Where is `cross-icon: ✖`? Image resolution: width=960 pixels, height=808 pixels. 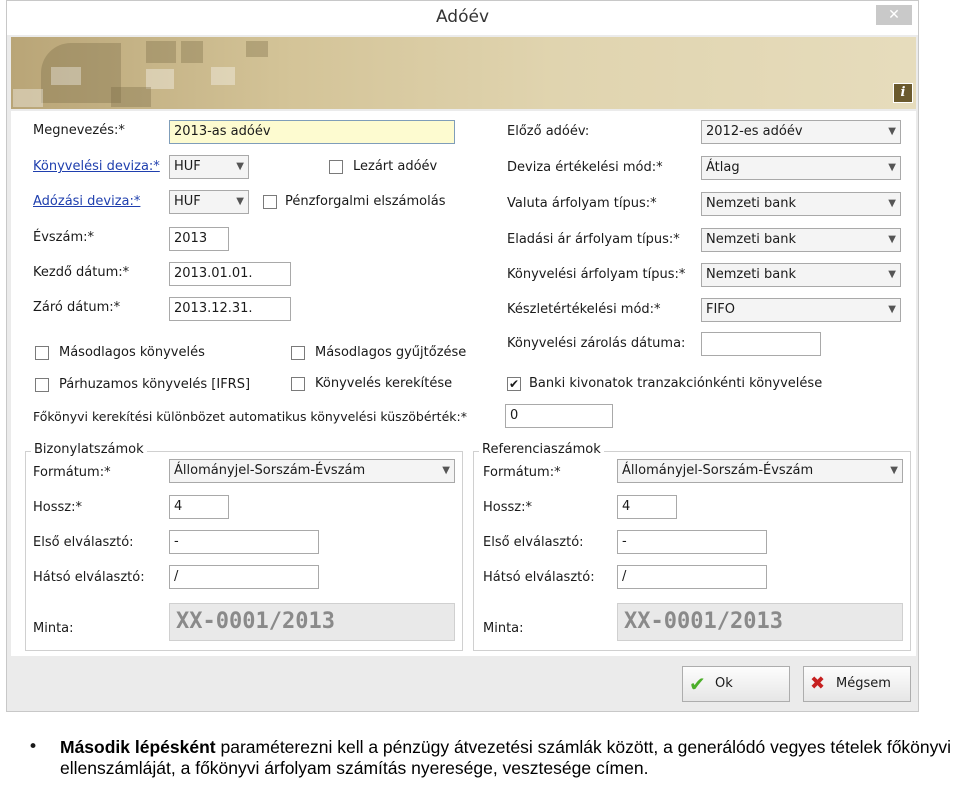
cross-icon: ✖ is located at coordinates (818, 683).